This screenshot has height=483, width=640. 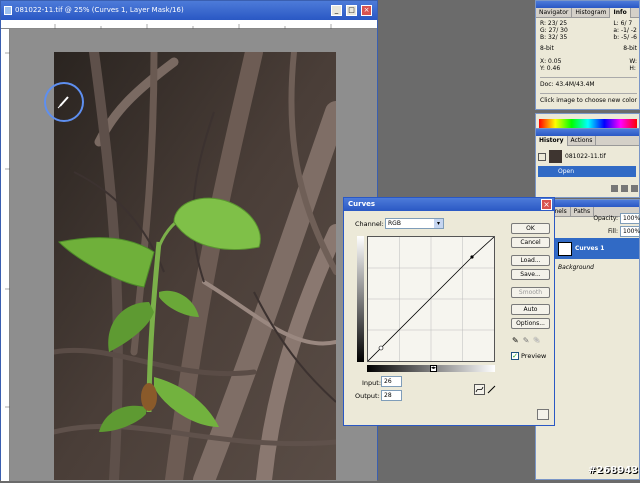 I want to click on height-label: H:, so click(x=632, y=68).